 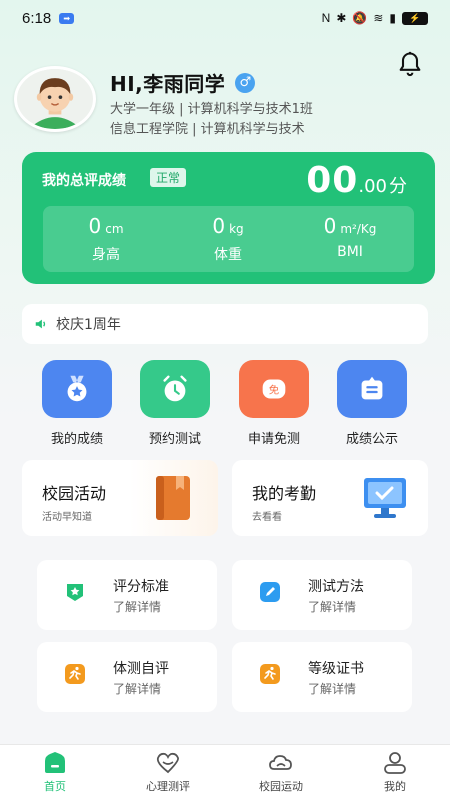 I want to click on quick-book-test-label: 预约测试, so click(x=174, y=439).